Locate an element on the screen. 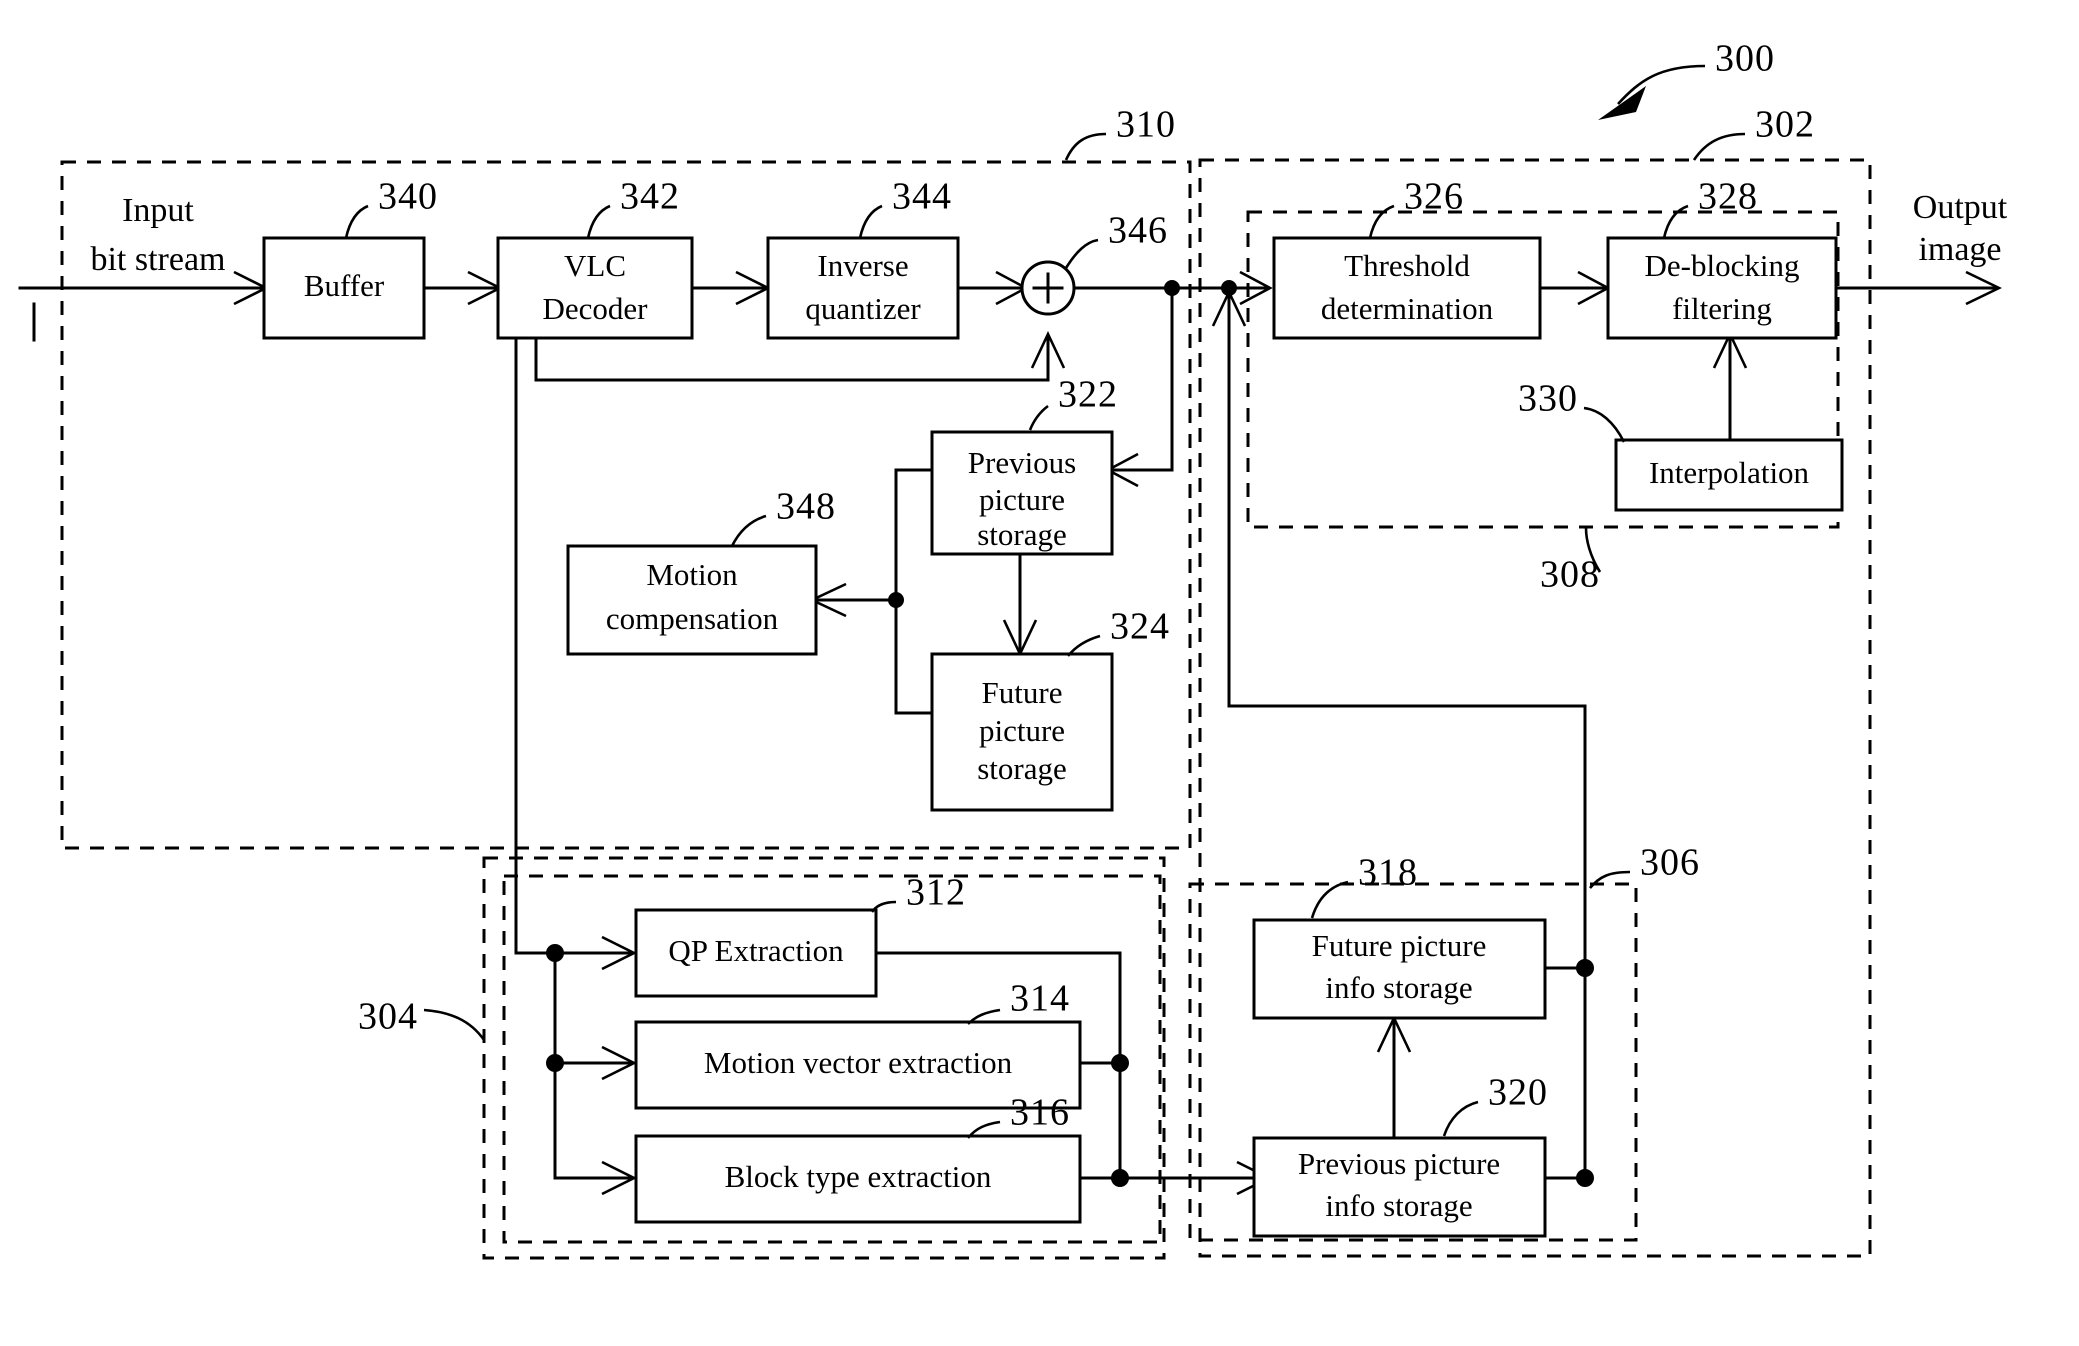 The height and width of the screenshot is (1346, 2079). ref-342: 342 is located at coordinates (650, 197).